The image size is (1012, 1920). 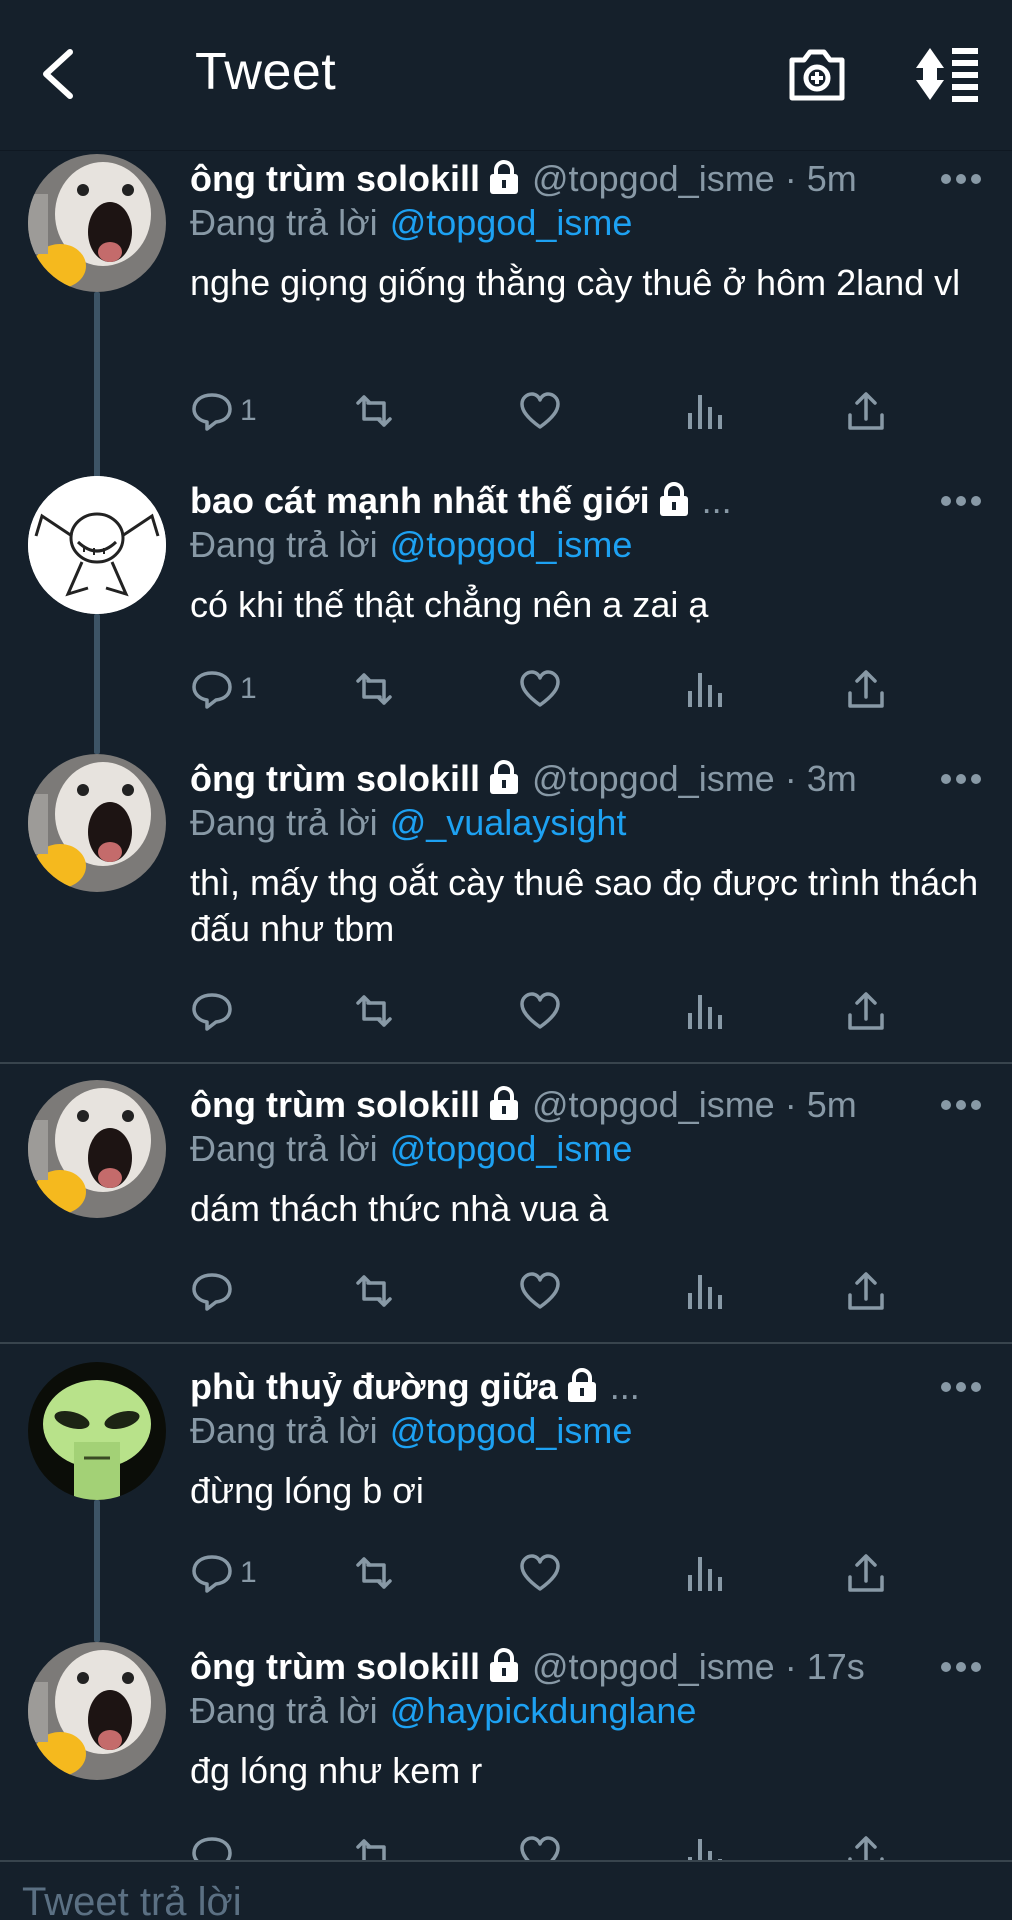 What do you see at coordinates (399, 1208) in the screenshot?
I see `tweet-text: dám thách thức nhà vua à` at bounding box center [399, 1208].